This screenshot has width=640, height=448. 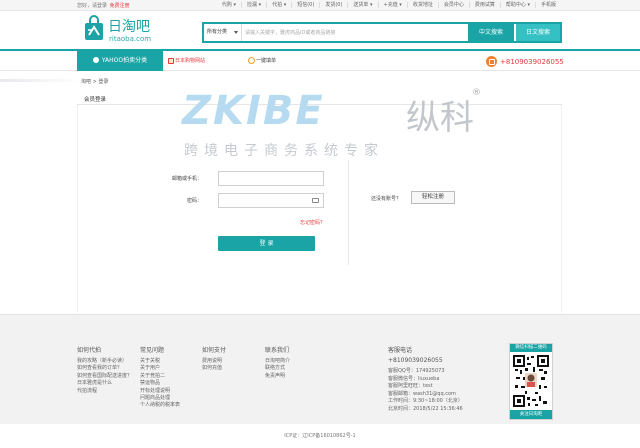 I want to click on footer-link: 代拍流程, so click(x=104, y=391).